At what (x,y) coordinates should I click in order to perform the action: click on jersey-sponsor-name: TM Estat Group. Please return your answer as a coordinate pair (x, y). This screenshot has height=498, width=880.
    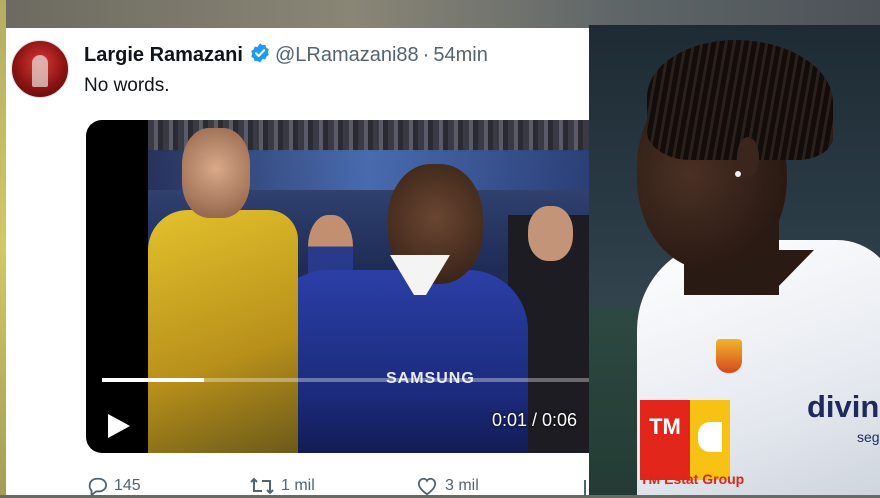
    Looking at the image, I should click on (692, 479).